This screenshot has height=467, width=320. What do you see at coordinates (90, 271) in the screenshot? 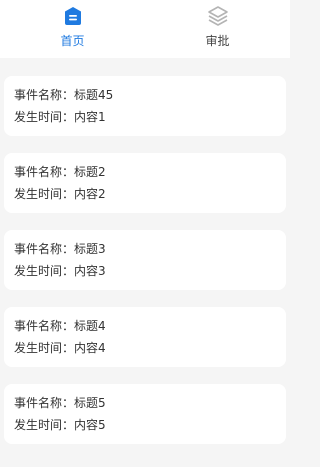
I see `event-time-value: 内容3` at bounding box center [90, 271].